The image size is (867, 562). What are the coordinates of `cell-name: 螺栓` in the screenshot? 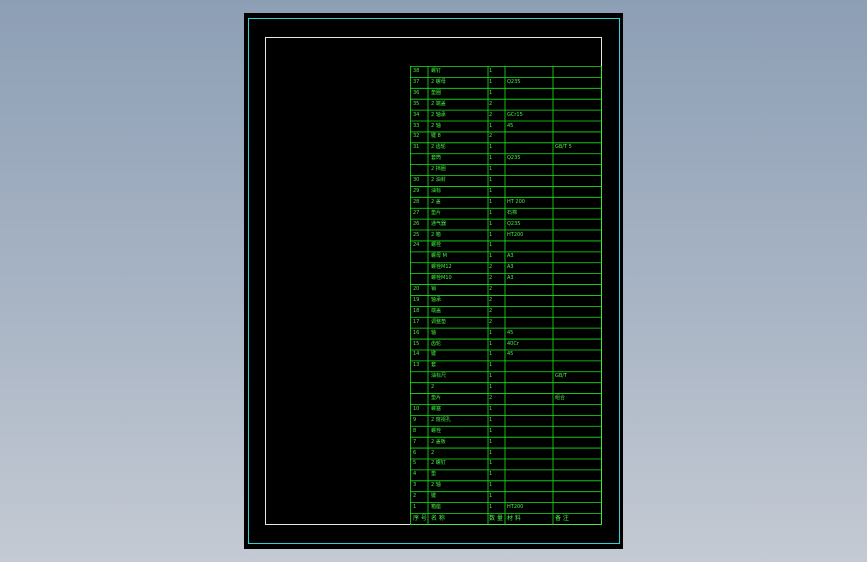 It's located at (436, 245).